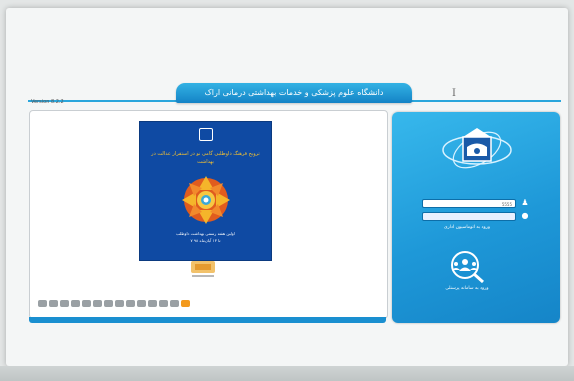 Image resolution: width=574 pixels, height=381 pixels. What do you see at coordinates (205, 233) in the screenshot?
I see `poster-footer-line-1: اولین هفته رسمی بهداشت داوطلب` at bounding box center [205, 233].